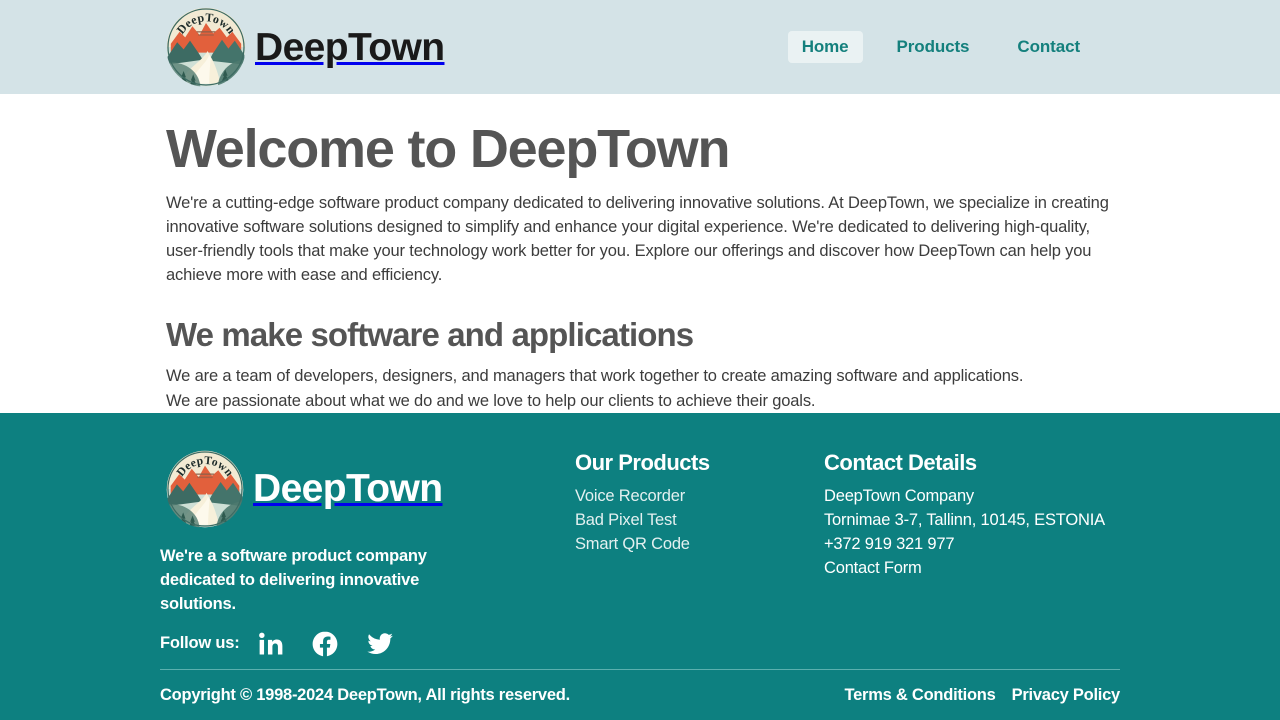 The image size is (1280, 720). Describe the element at coordinates (350, 47) in the screenshot. I see `brand-name: DeepTown` at that location.